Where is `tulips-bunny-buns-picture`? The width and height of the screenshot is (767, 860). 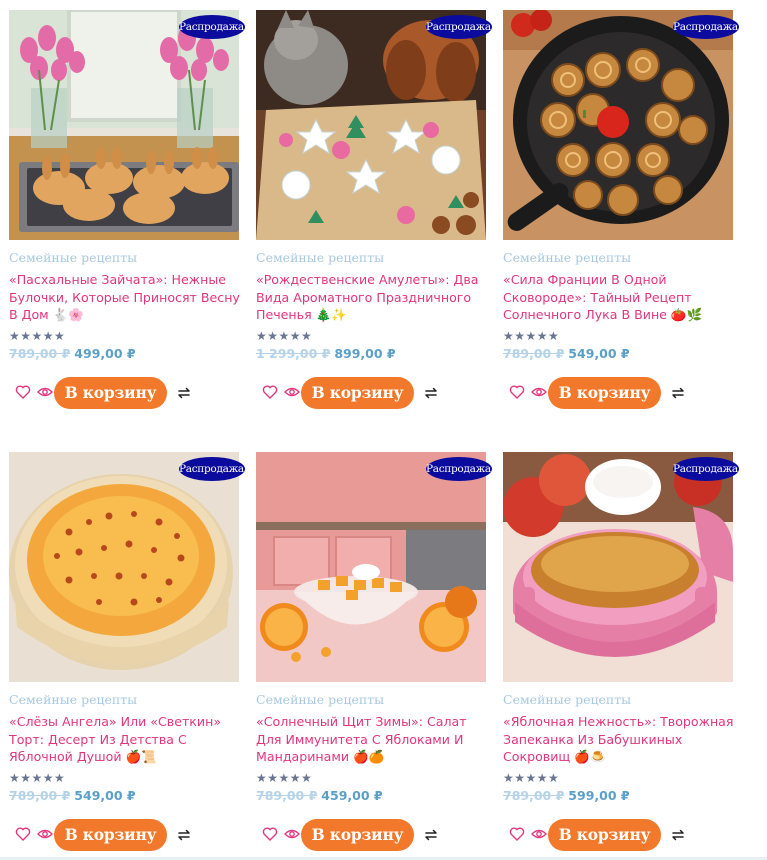 tulips-bunny-buns-picture is located at coordinates (124, 125).